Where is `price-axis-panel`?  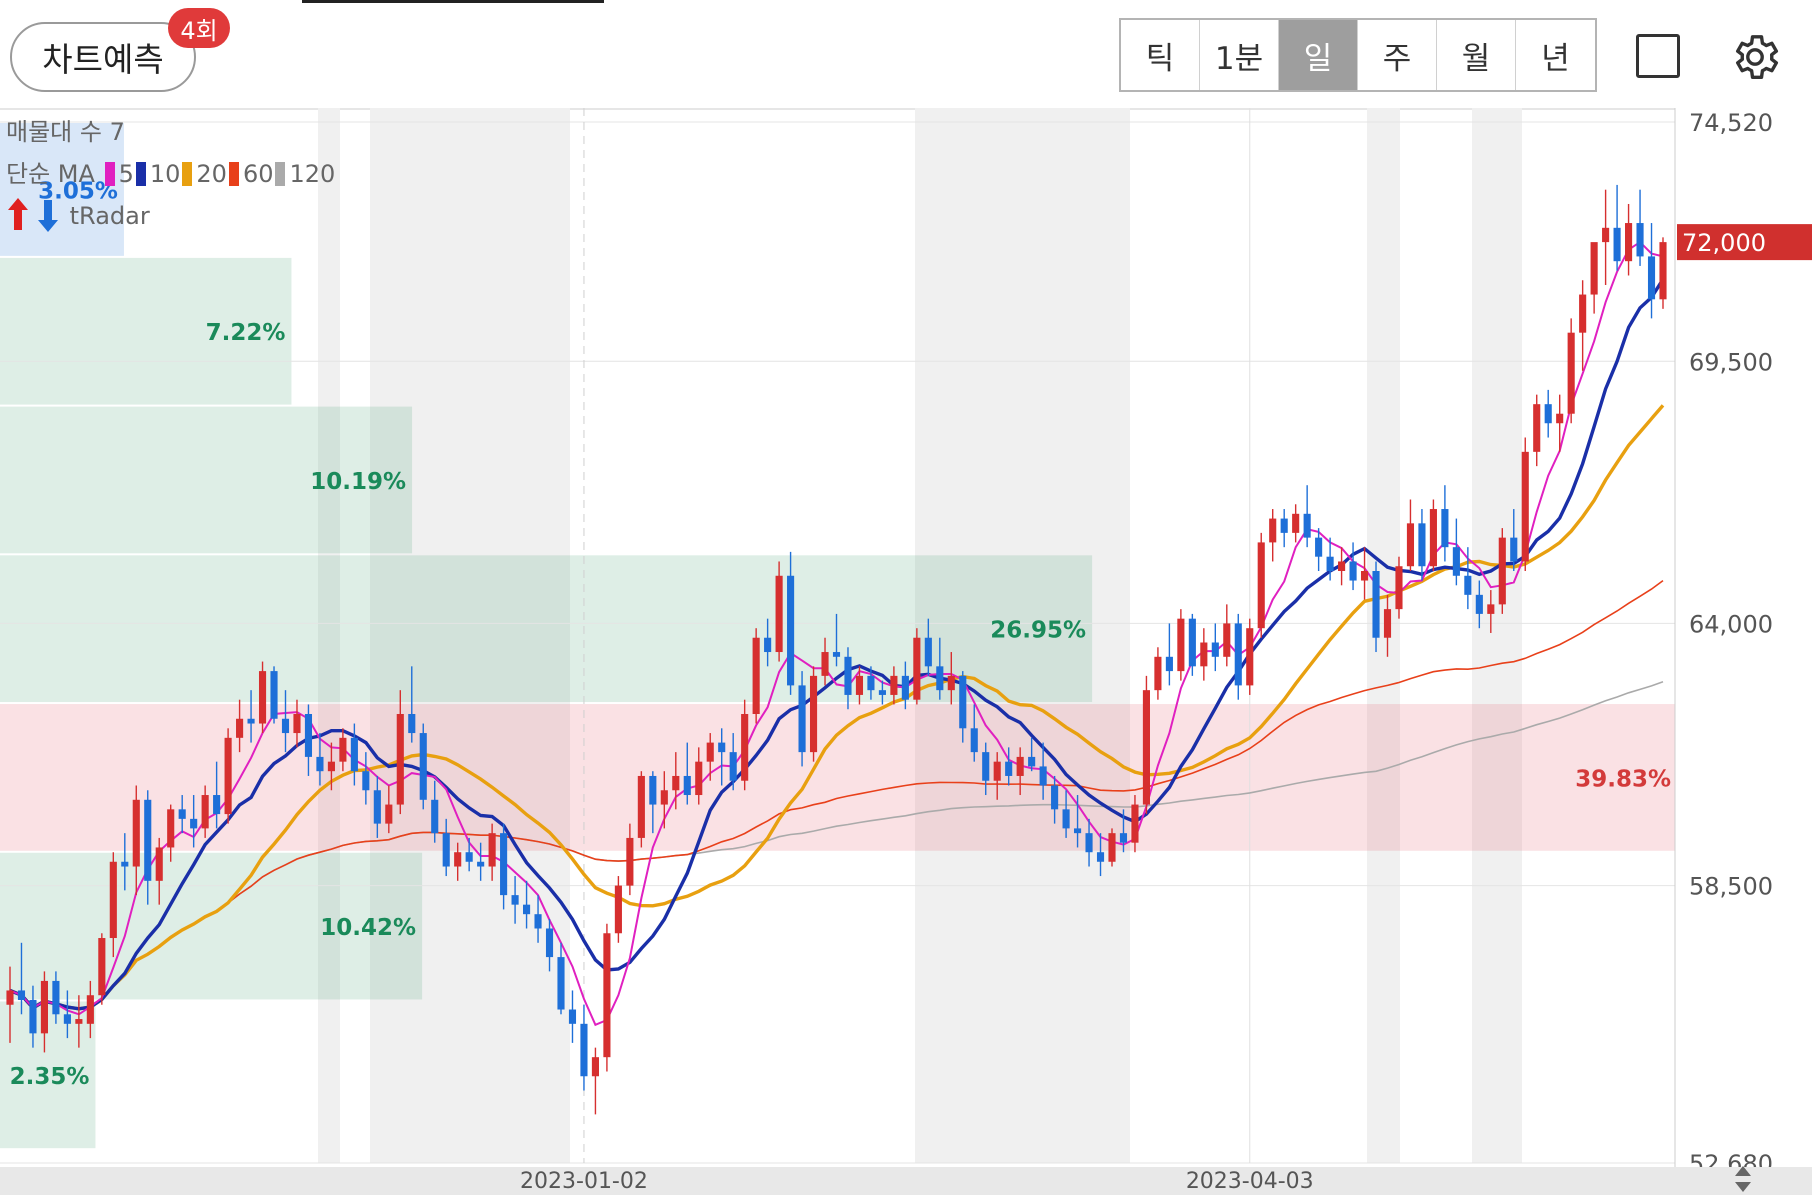
price-axis-panel is located at coordinates (1743, 651).